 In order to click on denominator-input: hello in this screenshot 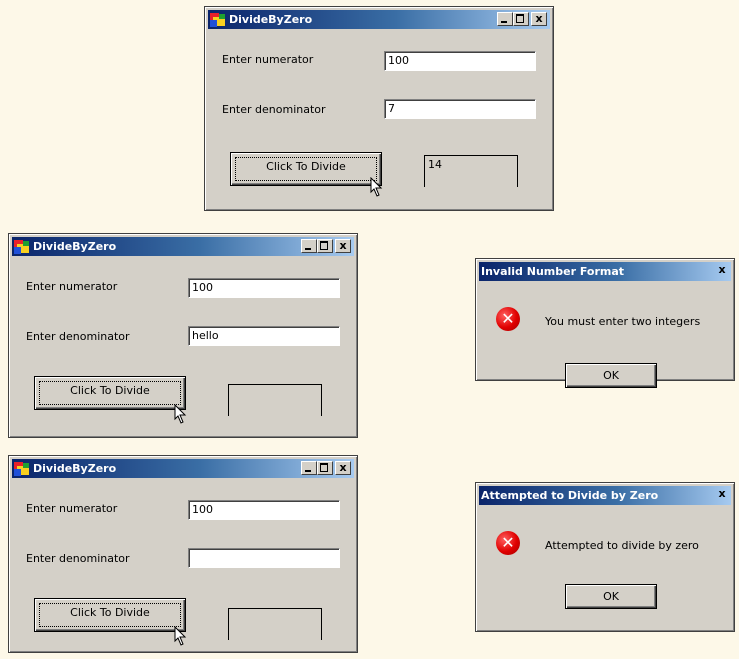, I will do `click(264, 336)`.